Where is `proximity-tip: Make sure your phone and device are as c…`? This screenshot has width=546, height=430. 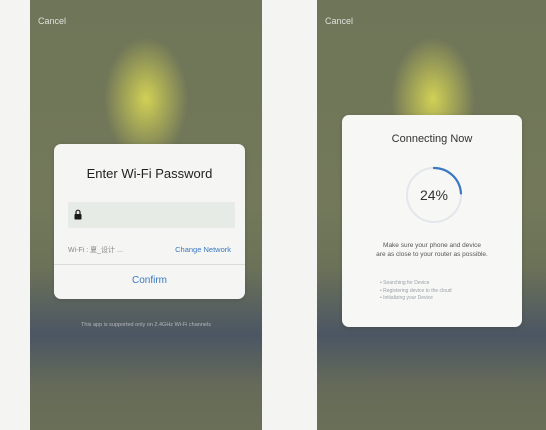 proximity-tip: Make sure your phone and device are as c… is located at coordinates (432, 250).